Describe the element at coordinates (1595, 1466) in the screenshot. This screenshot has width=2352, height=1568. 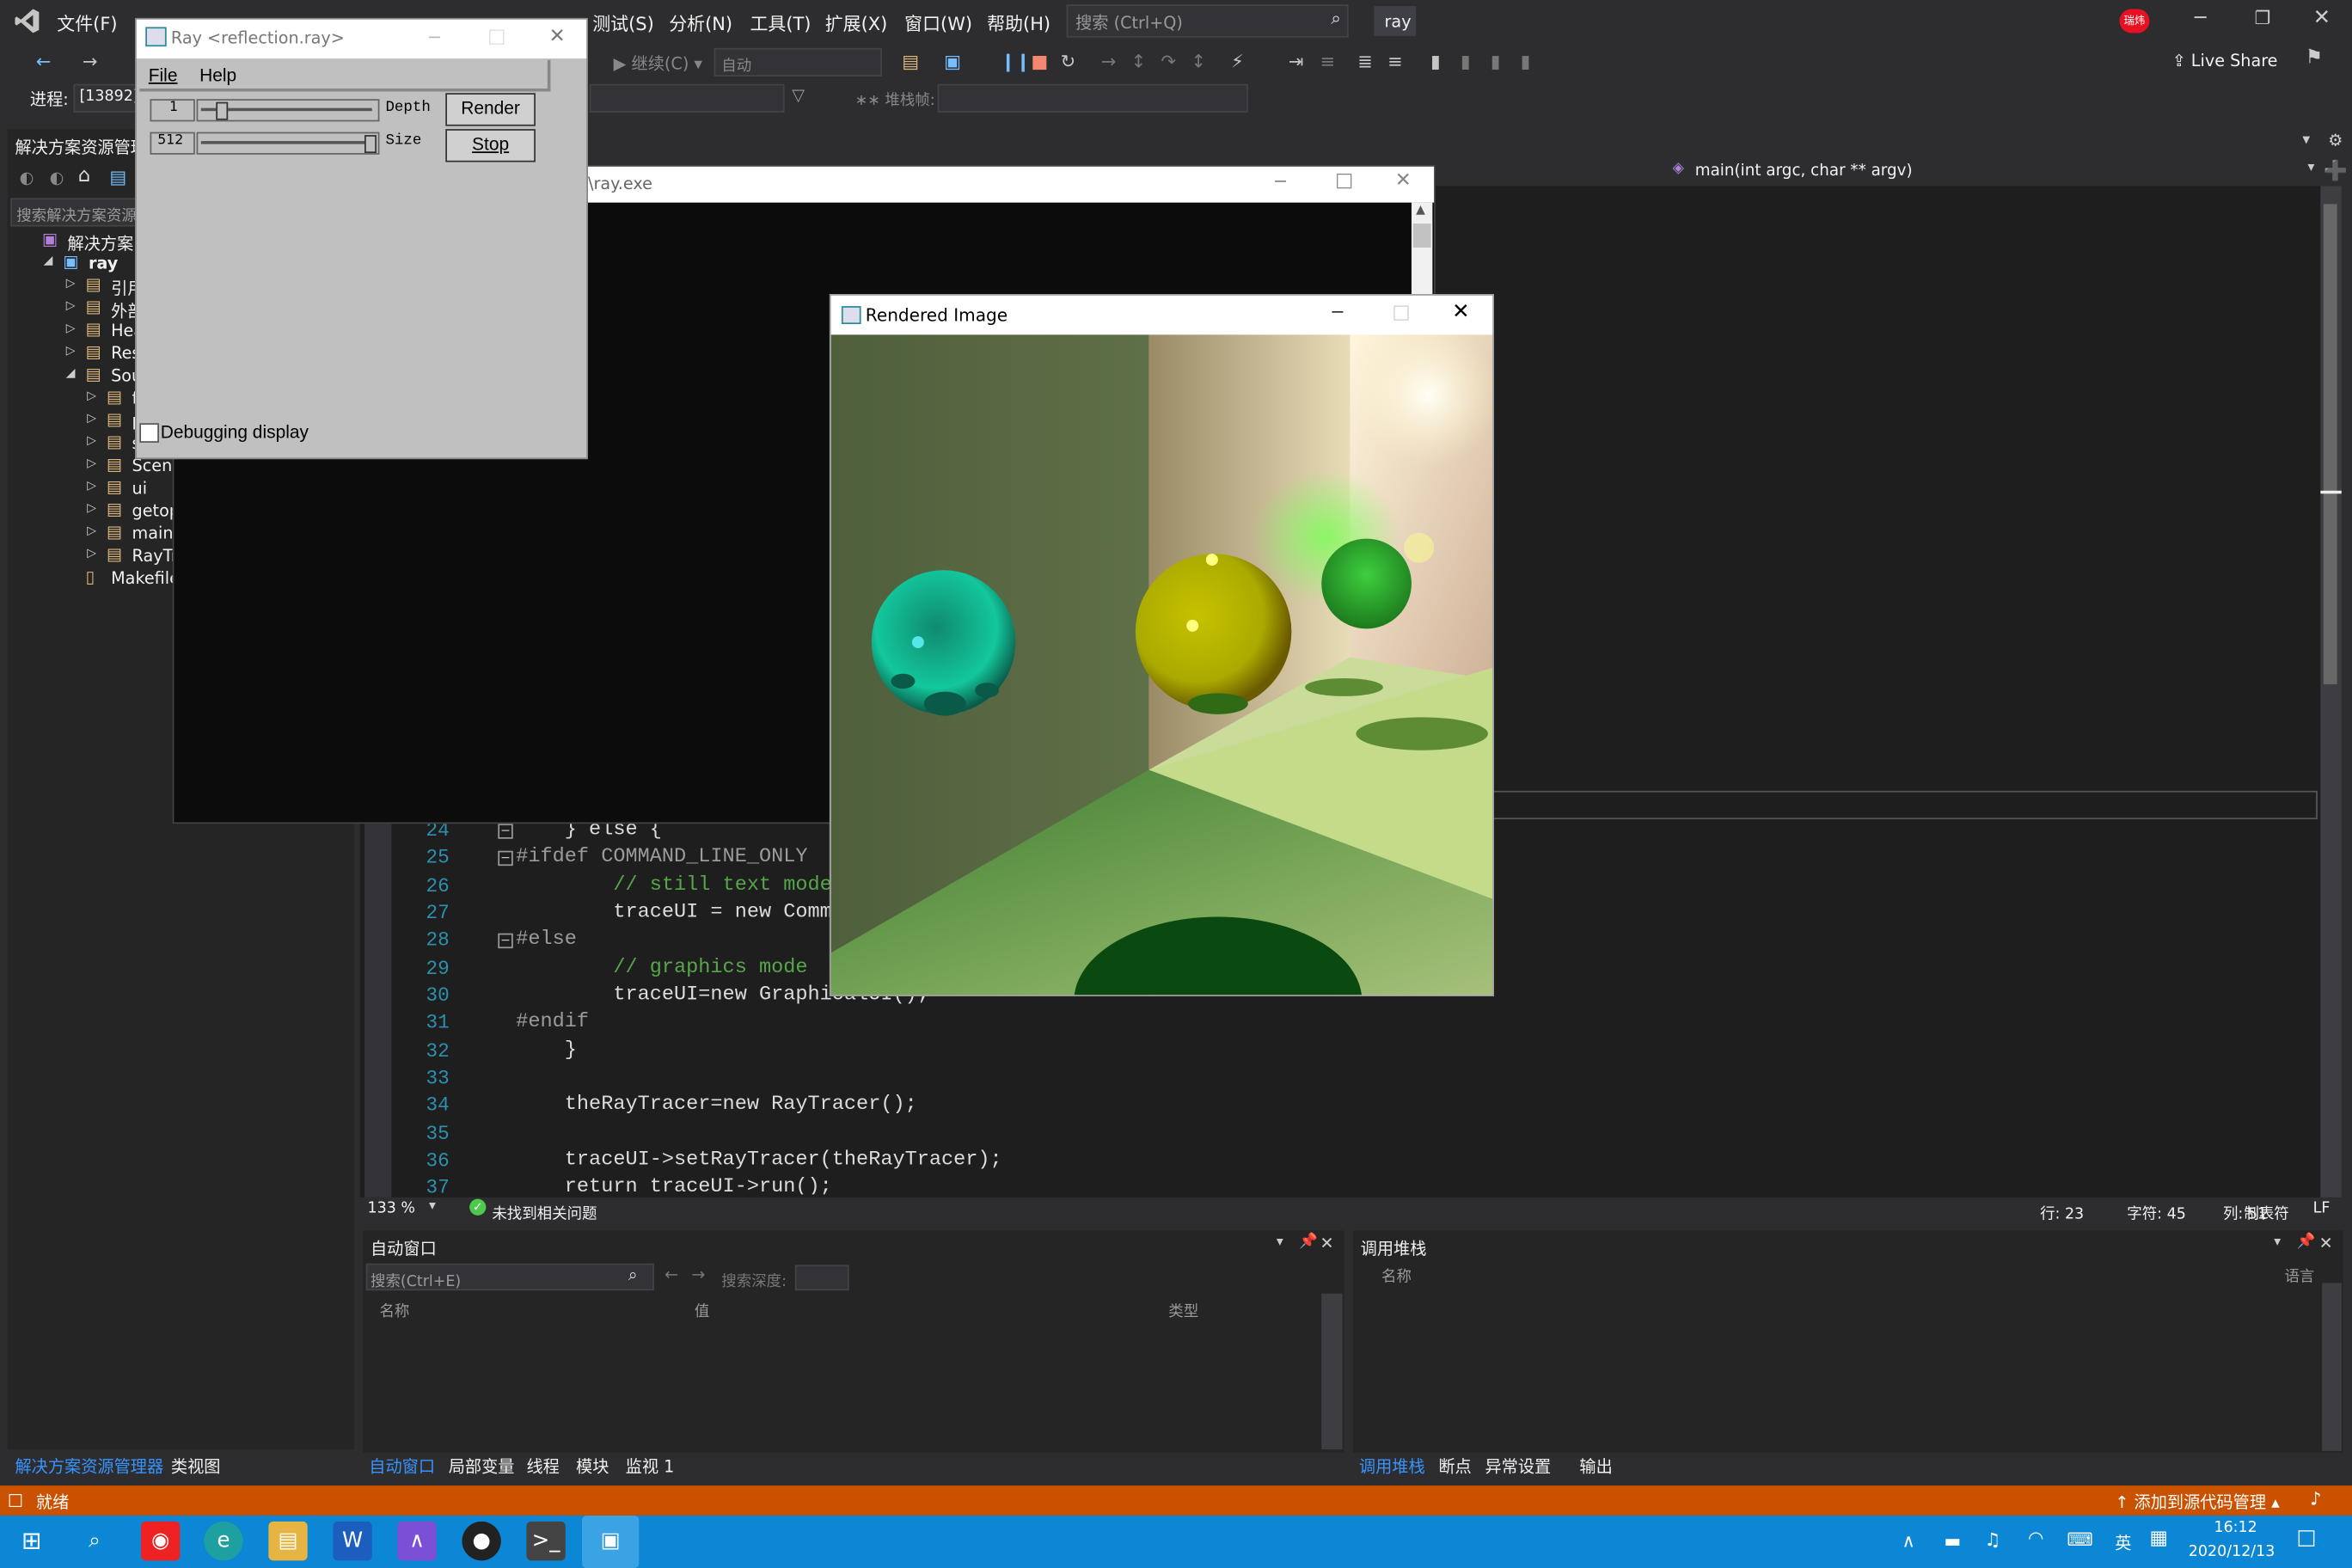
I see `bottom-tab: 输出` at that location.